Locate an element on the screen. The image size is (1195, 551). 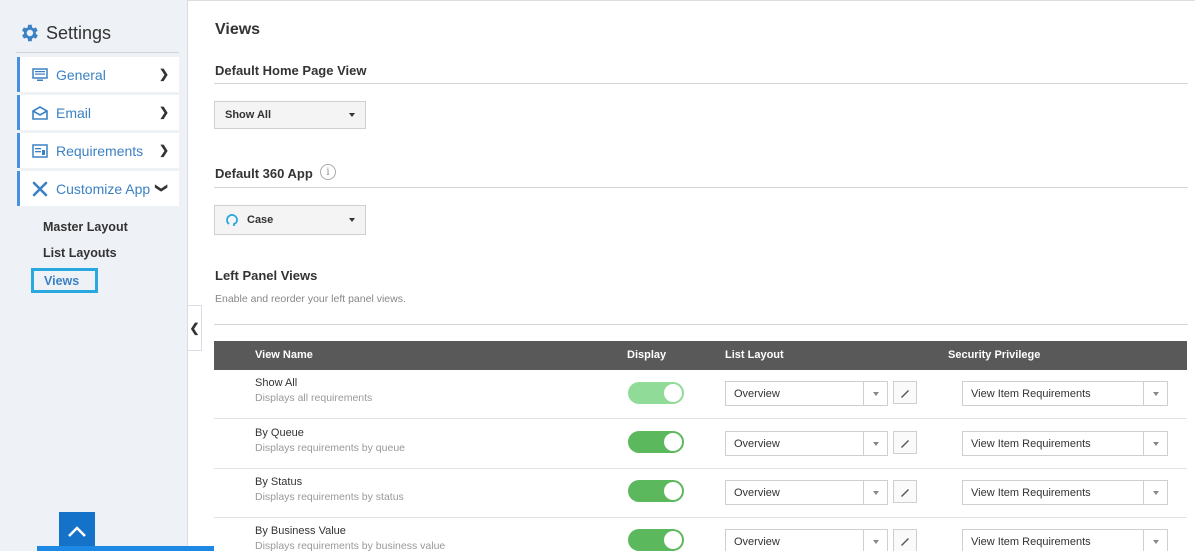
sidebar-item-label: General is located at coordinates (81, 74).